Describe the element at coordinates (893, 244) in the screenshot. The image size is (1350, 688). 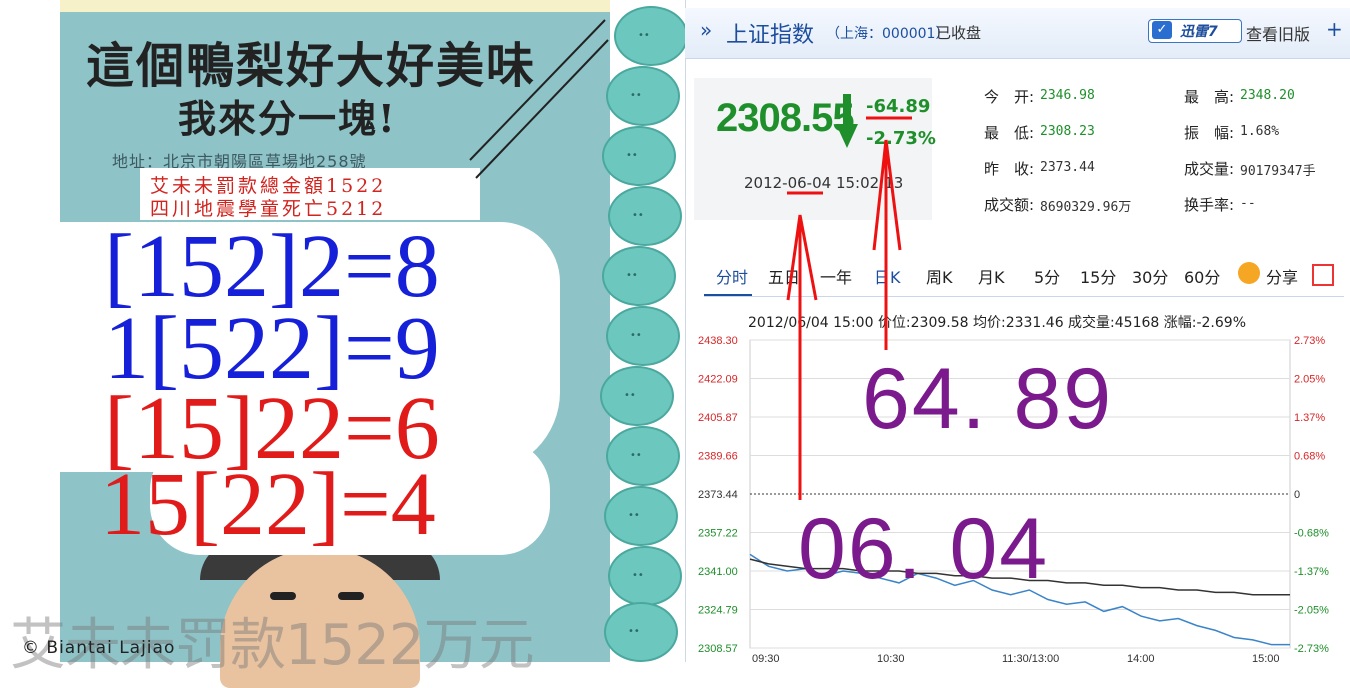
I see `change-arrow` at that location.